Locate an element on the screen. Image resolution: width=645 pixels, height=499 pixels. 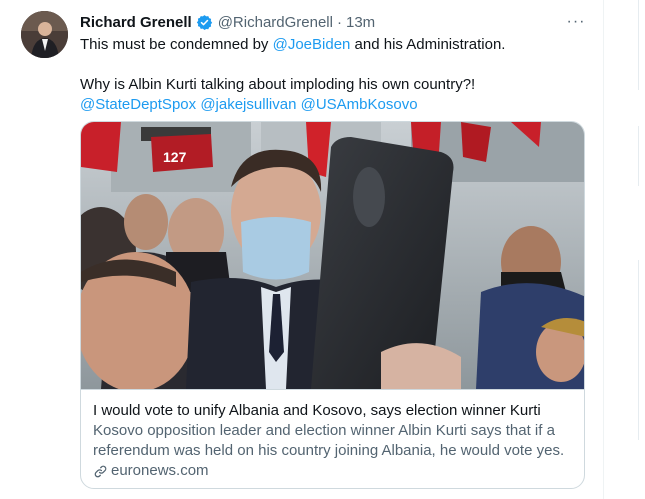
more-icon: ··· is located at coordinates (576, 22).